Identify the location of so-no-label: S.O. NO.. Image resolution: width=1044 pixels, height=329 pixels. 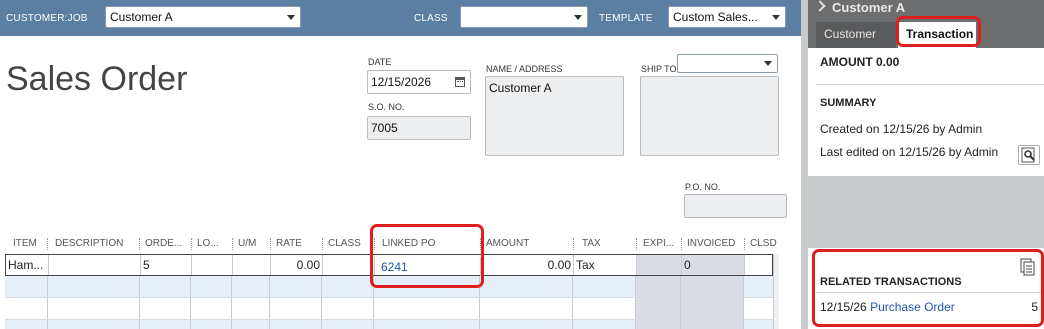
(386, 107).